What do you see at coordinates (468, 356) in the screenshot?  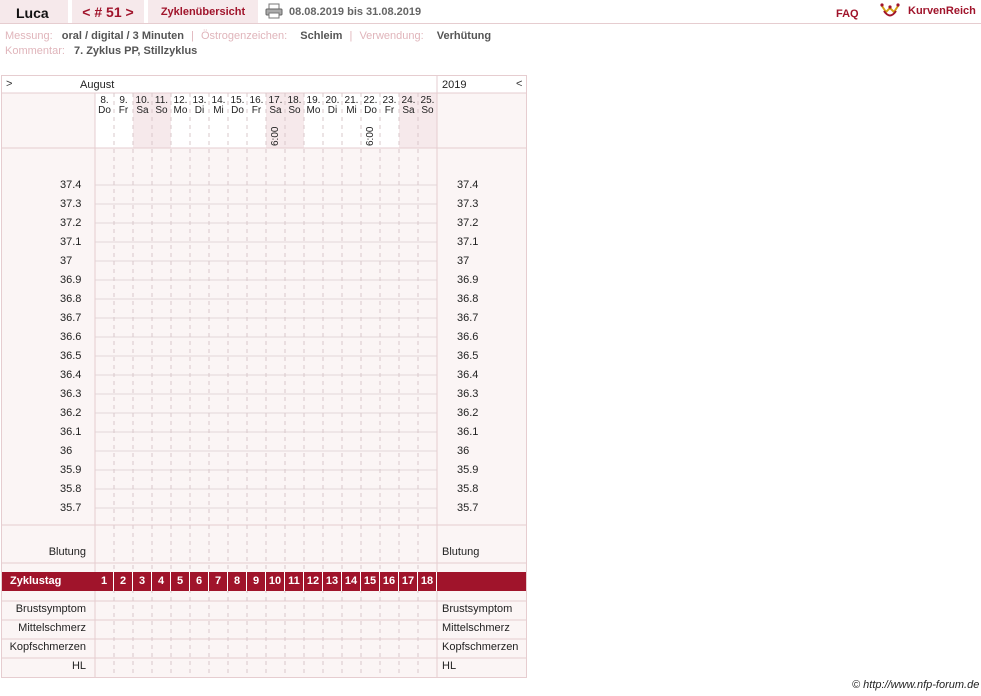 I see `temp-label-right: 36.5` at bounding box center [468, 356].